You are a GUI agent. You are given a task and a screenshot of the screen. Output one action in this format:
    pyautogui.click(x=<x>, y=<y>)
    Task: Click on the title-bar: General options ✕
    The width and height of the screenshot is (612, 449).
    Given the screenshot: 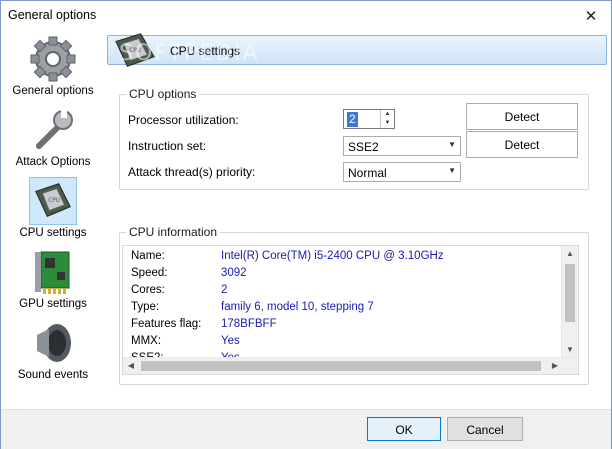 What is the action you would take?
    pyautogui.click(x=306, y=16)
    